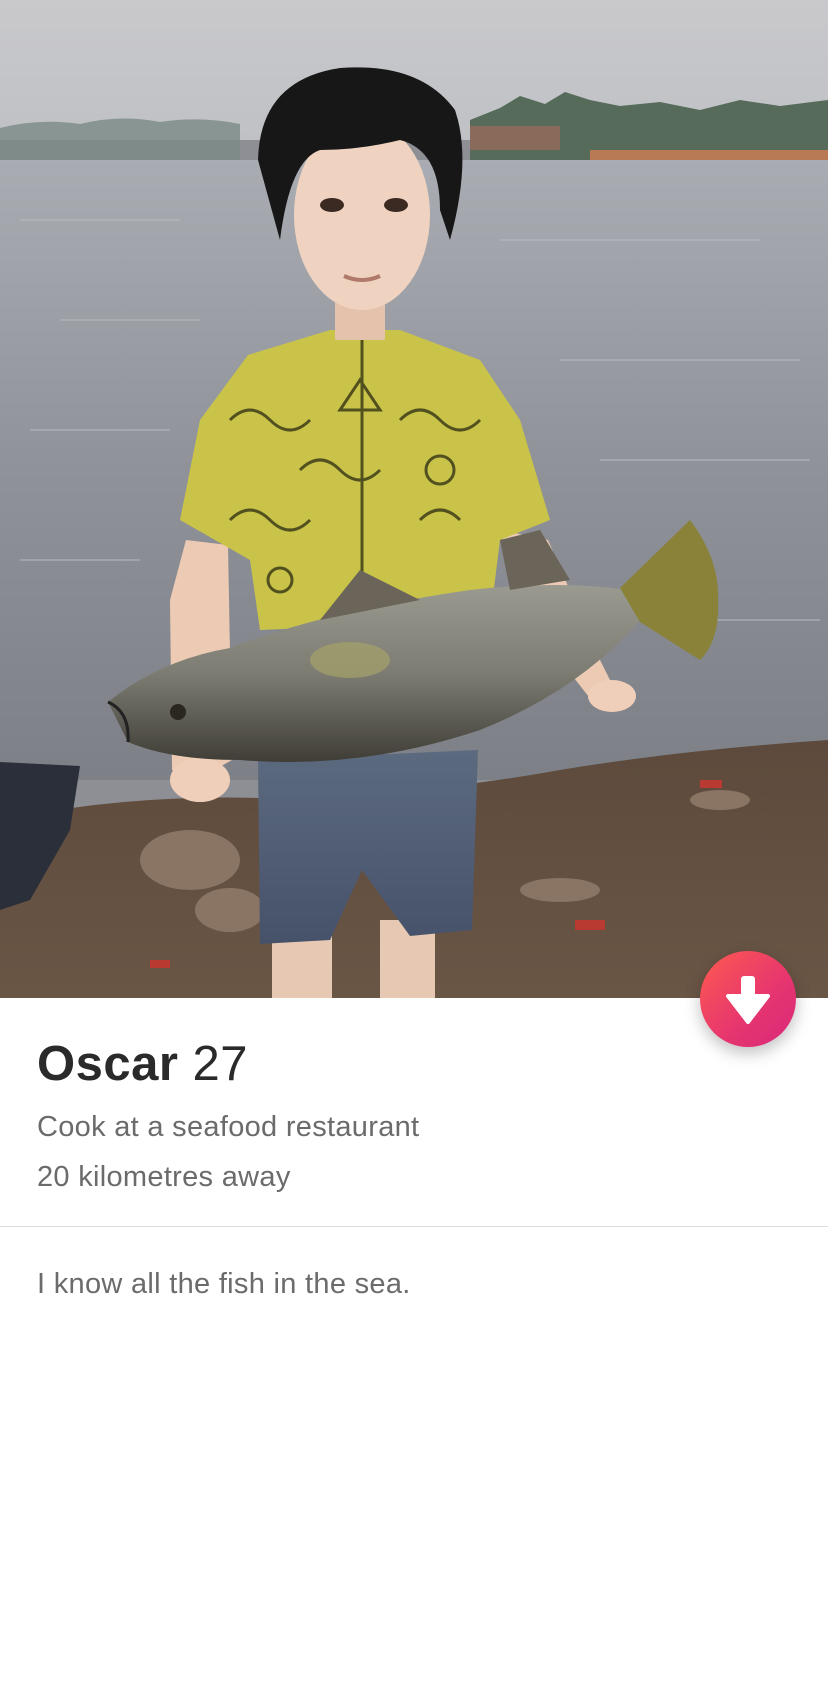 The height and width of the screenshot is (1707, 828). What do you see at coordinates (228, 1127) in the screenshot?
I see `profile-job: Cook at a seafood restaurant` at bounding box center [228, 1127].